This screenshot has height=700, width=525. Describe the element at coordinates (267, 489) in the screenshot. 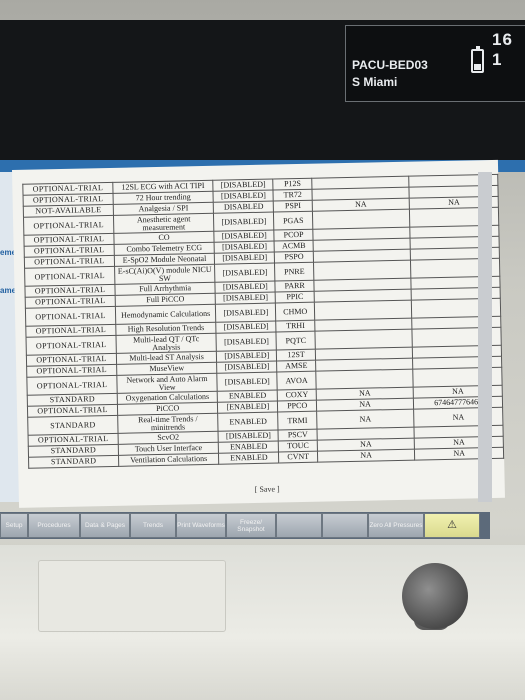

I see `save-link: [ Save ]` at that location.